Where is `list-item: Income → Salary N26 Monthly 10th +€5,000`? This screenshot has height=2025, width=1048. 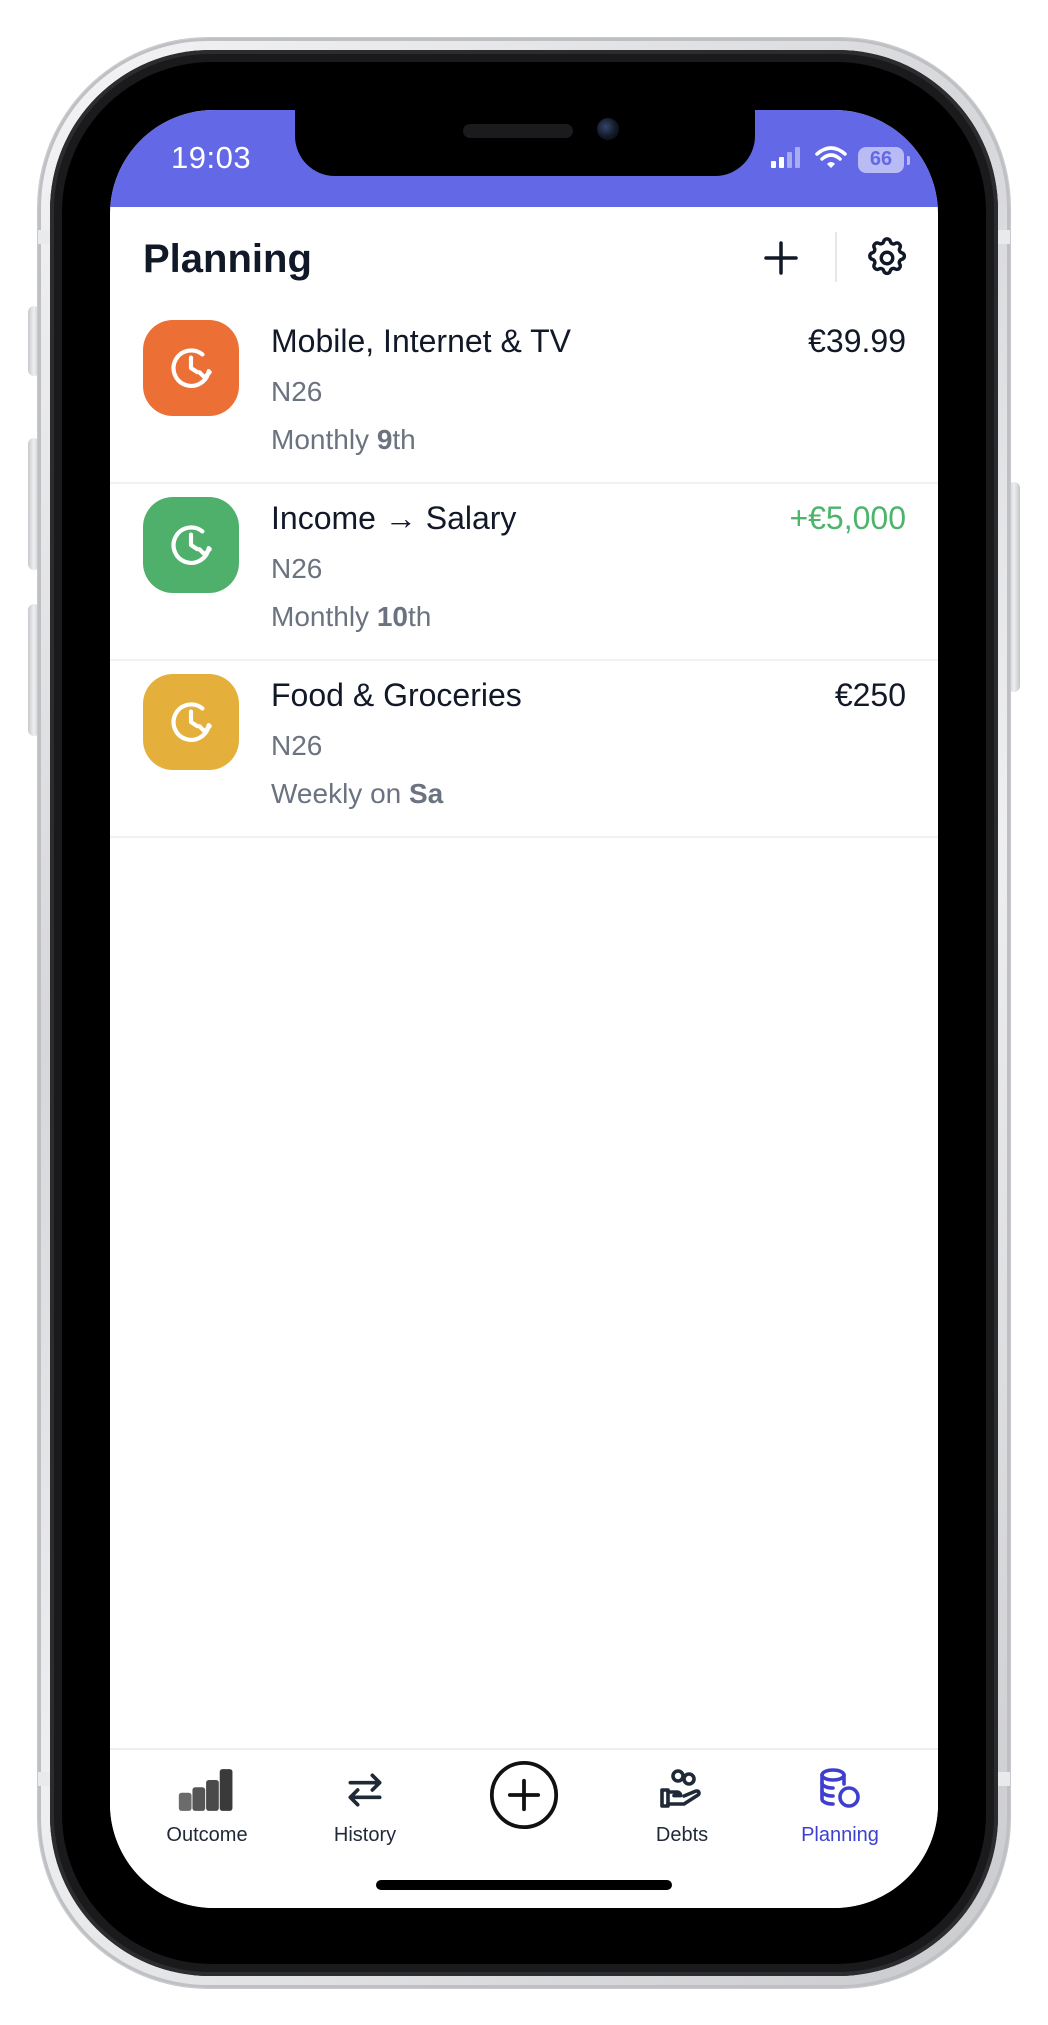 list-item: Income → Salary N26 Monthly 10th +€5,000 is located at coordinates (524, 572).